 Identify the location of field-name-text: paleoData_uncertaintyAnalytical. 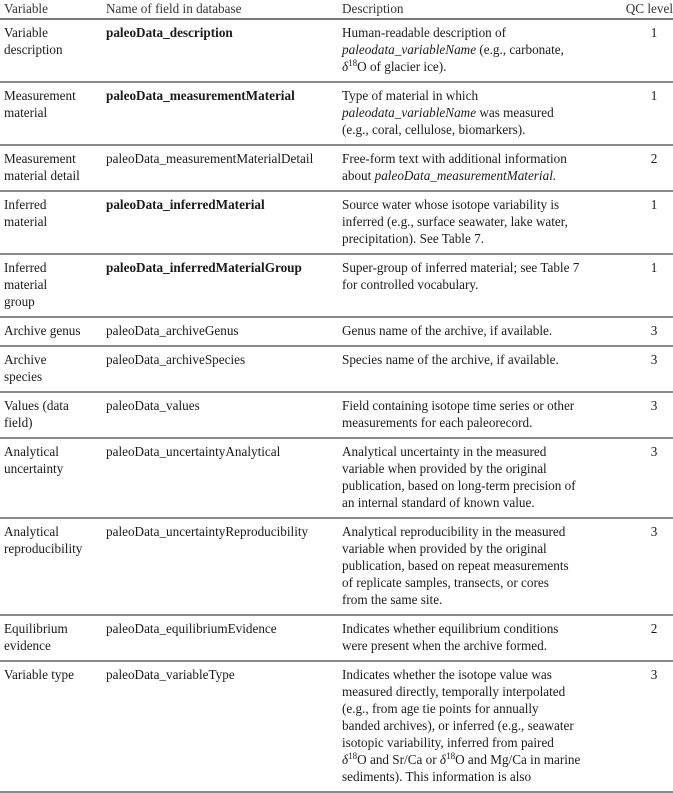
(193, 451).